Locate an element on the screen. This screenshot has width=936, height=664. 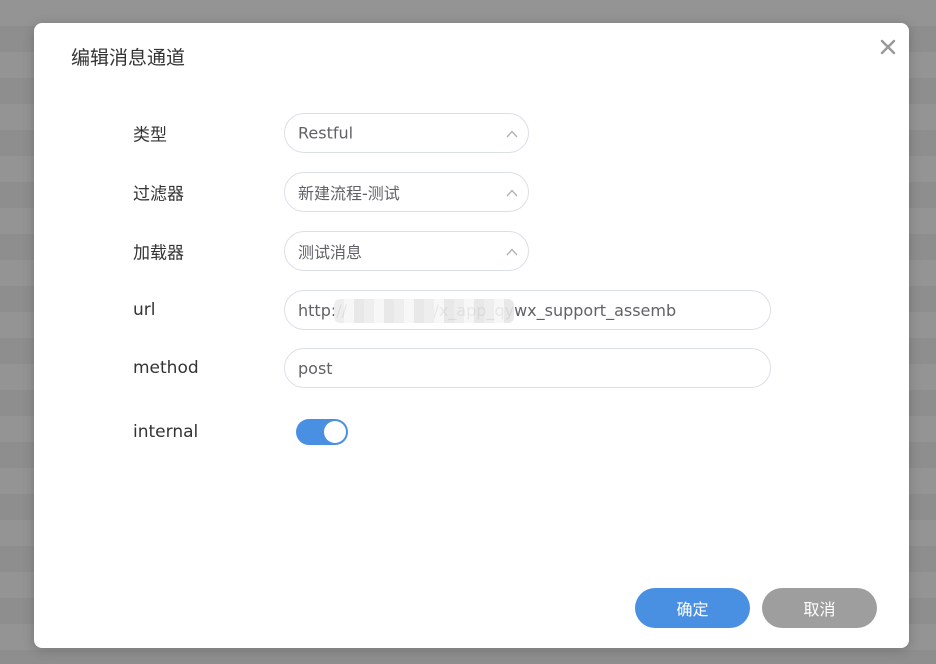
form-row-internal: internal is located at coordinates (471, 432).